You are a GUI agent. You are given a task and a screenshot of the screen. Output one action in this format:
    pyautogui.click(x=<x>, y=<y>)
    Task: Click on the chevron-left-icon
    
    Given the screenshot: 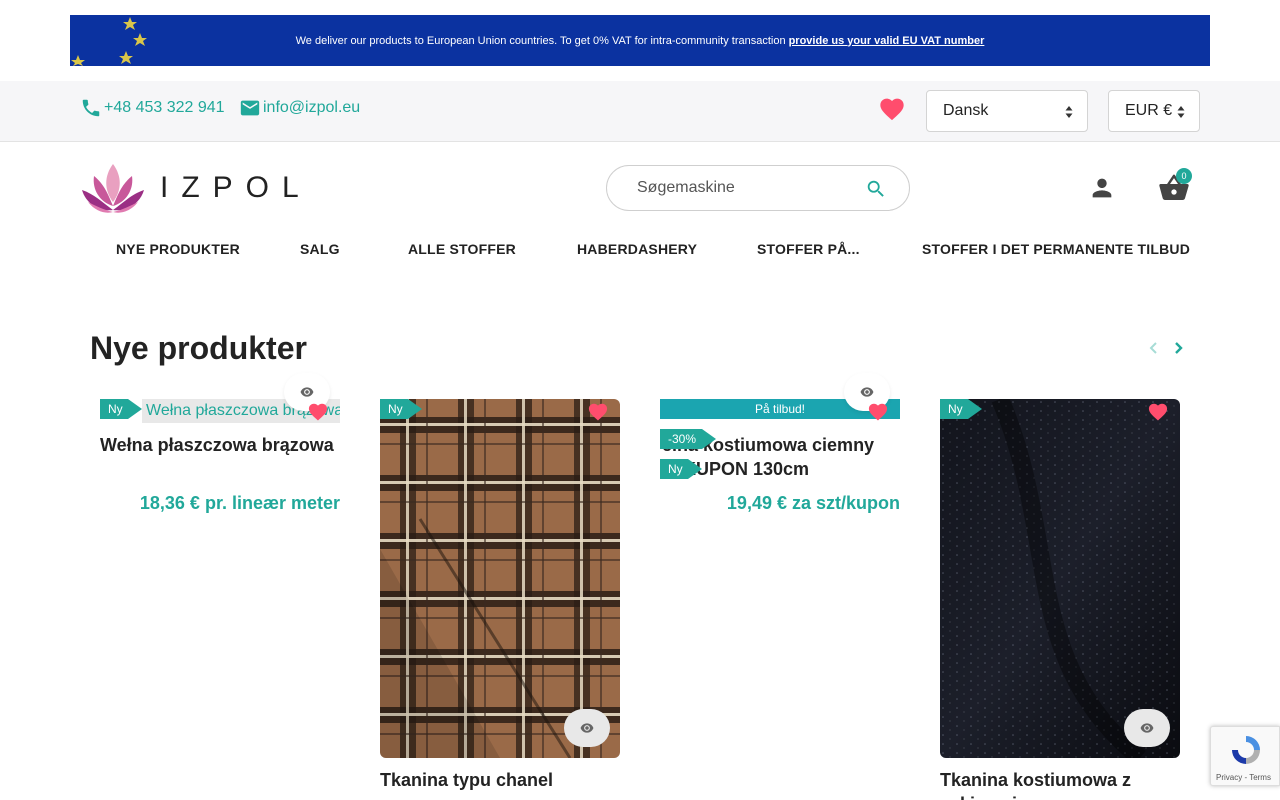 What is the action you would take?
    pyautogui.click(x=1153, y=348)
    